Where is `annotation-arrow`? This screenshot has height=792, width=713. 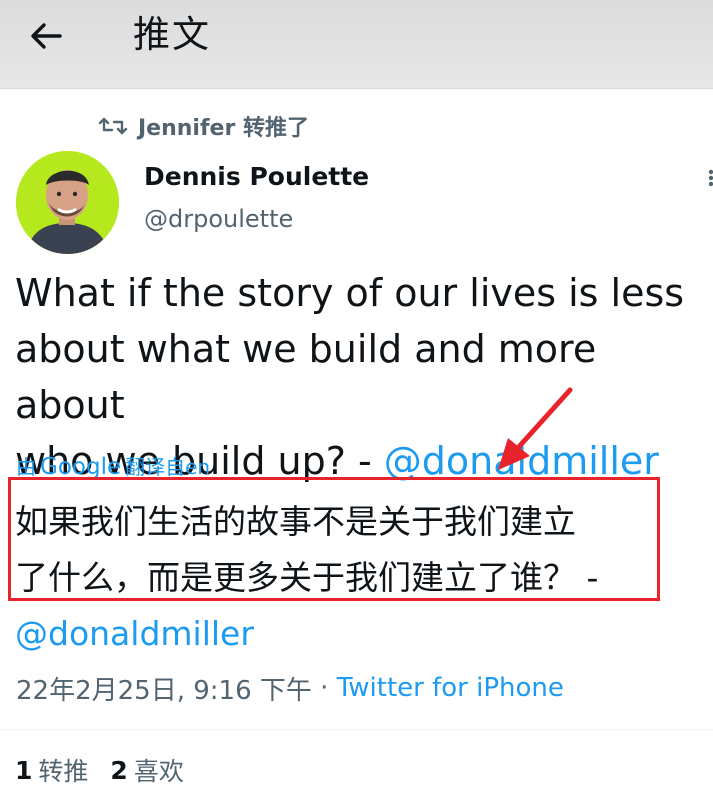 annotation-arrow is located at coordinates (535, 428).